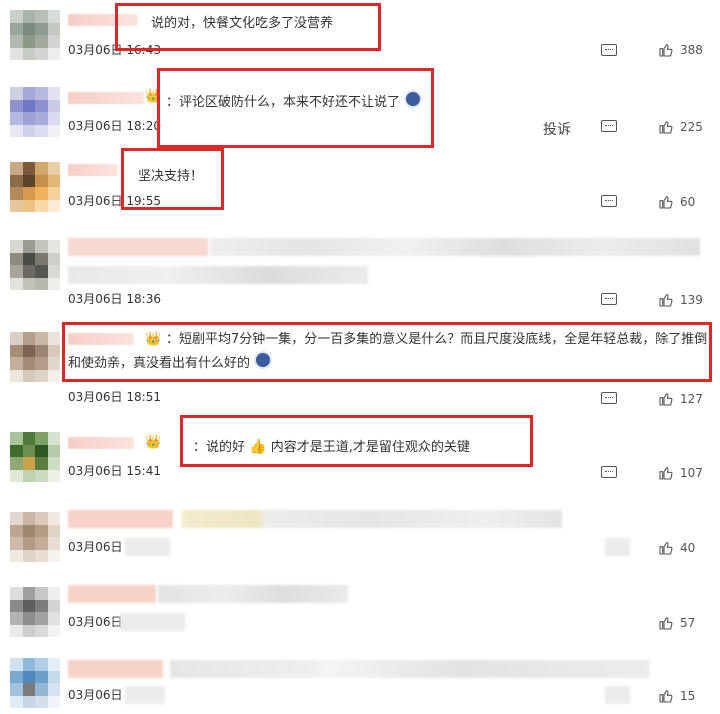 This screenshot has height=714, width=720. What do you see at coordinates (114, 126) in the screenshot?
I see `timestamp: 03月06日 18:20` at bounding box center [114, 126].